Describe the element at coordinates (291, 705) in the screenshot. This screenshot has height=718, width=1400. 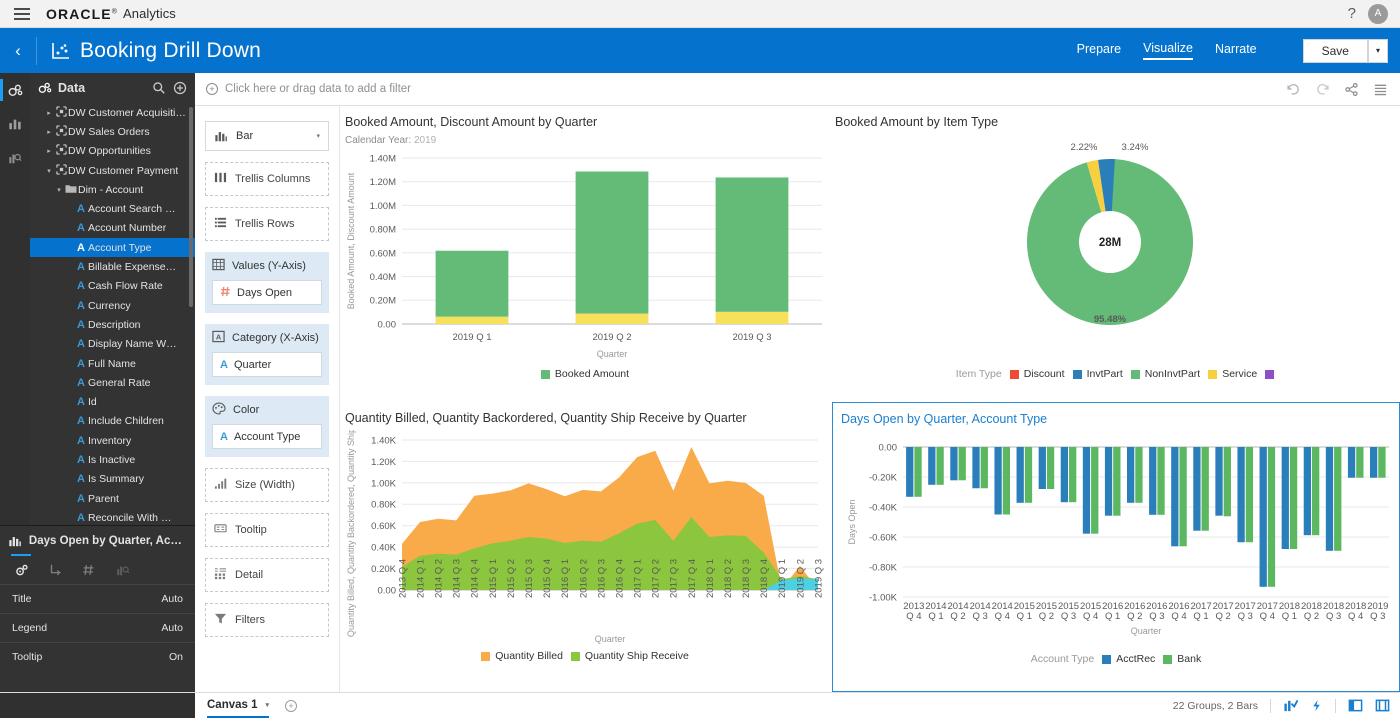
I see `add-canvas-icon: +` at that location.